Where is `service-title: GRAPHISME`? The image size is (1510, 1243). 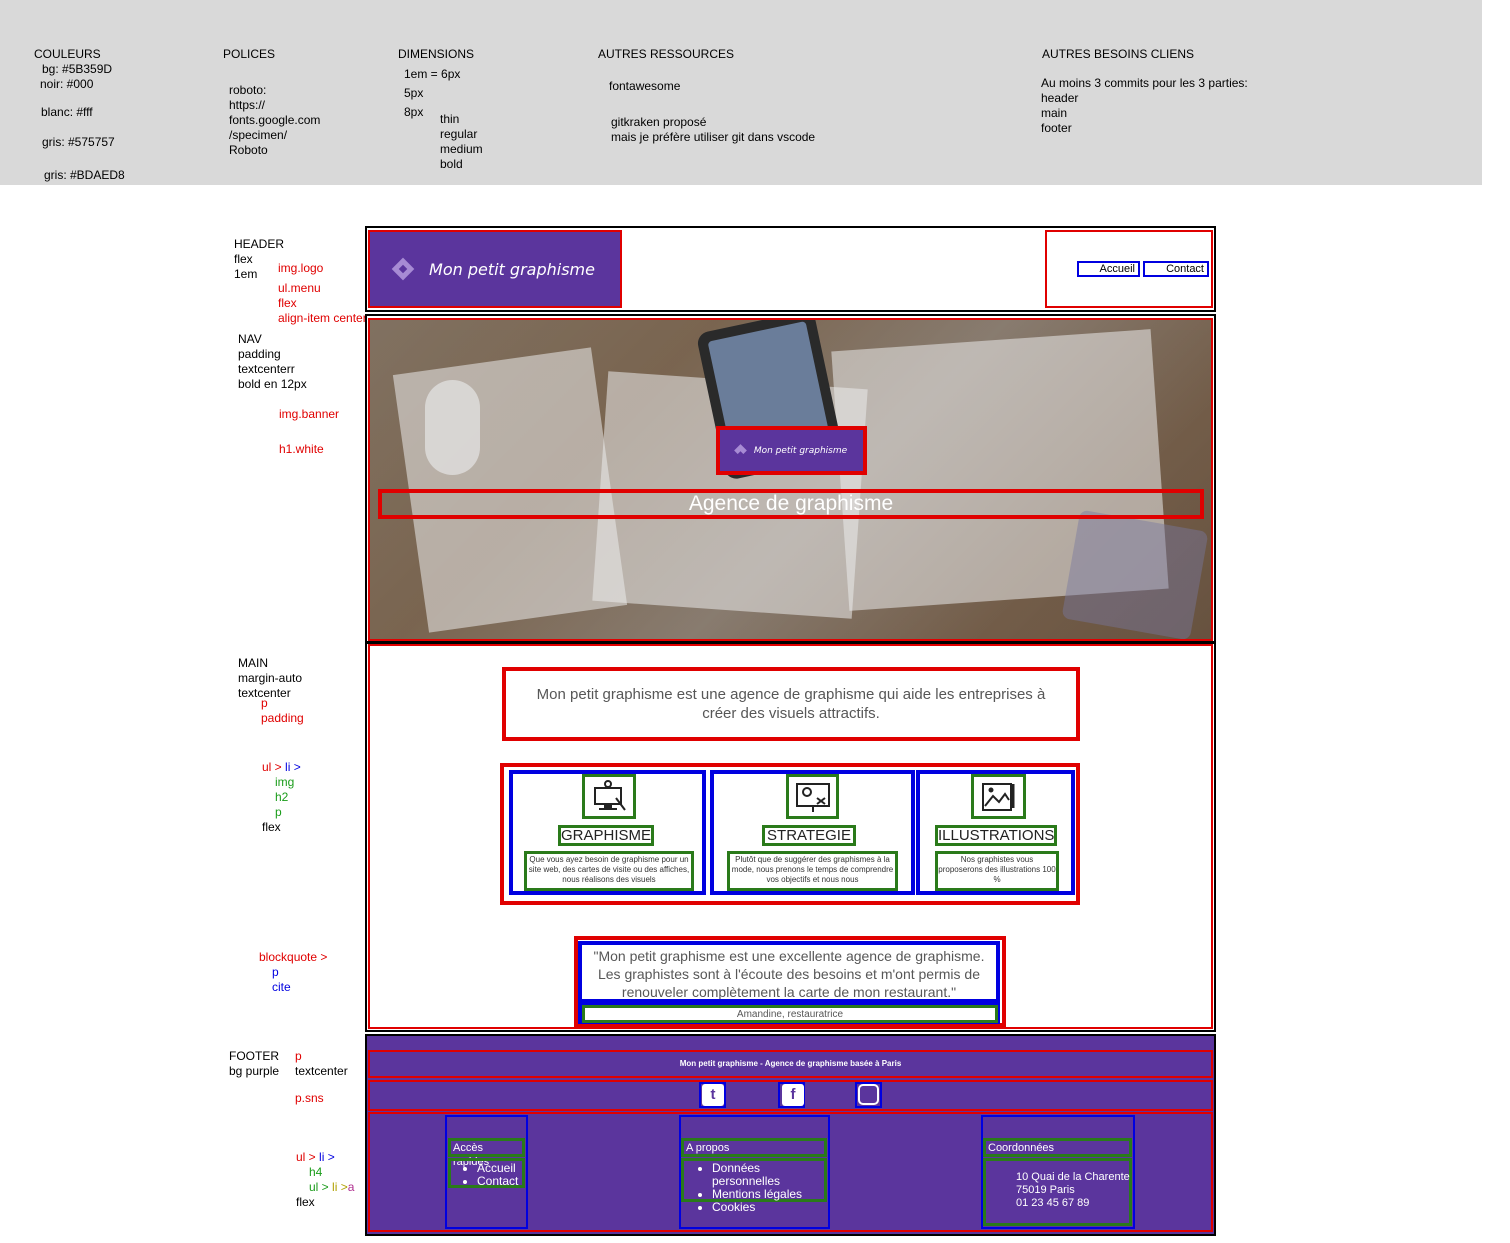
service-title: GRAPHISME is located at coordinates (606, 835).